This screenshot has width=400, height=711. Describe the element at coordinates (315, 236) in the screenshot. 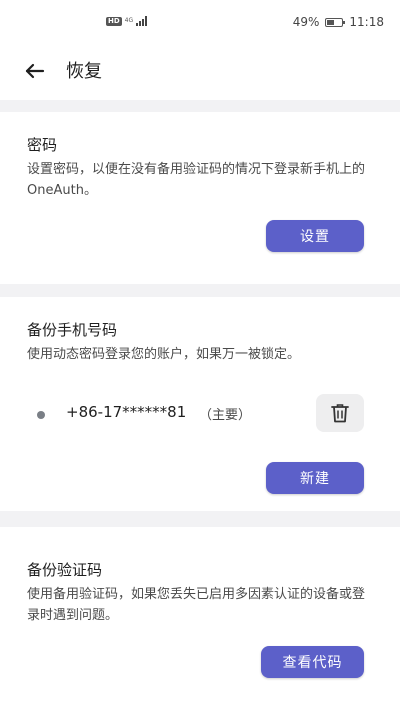

I see `set-password-button: 设置` at that location.